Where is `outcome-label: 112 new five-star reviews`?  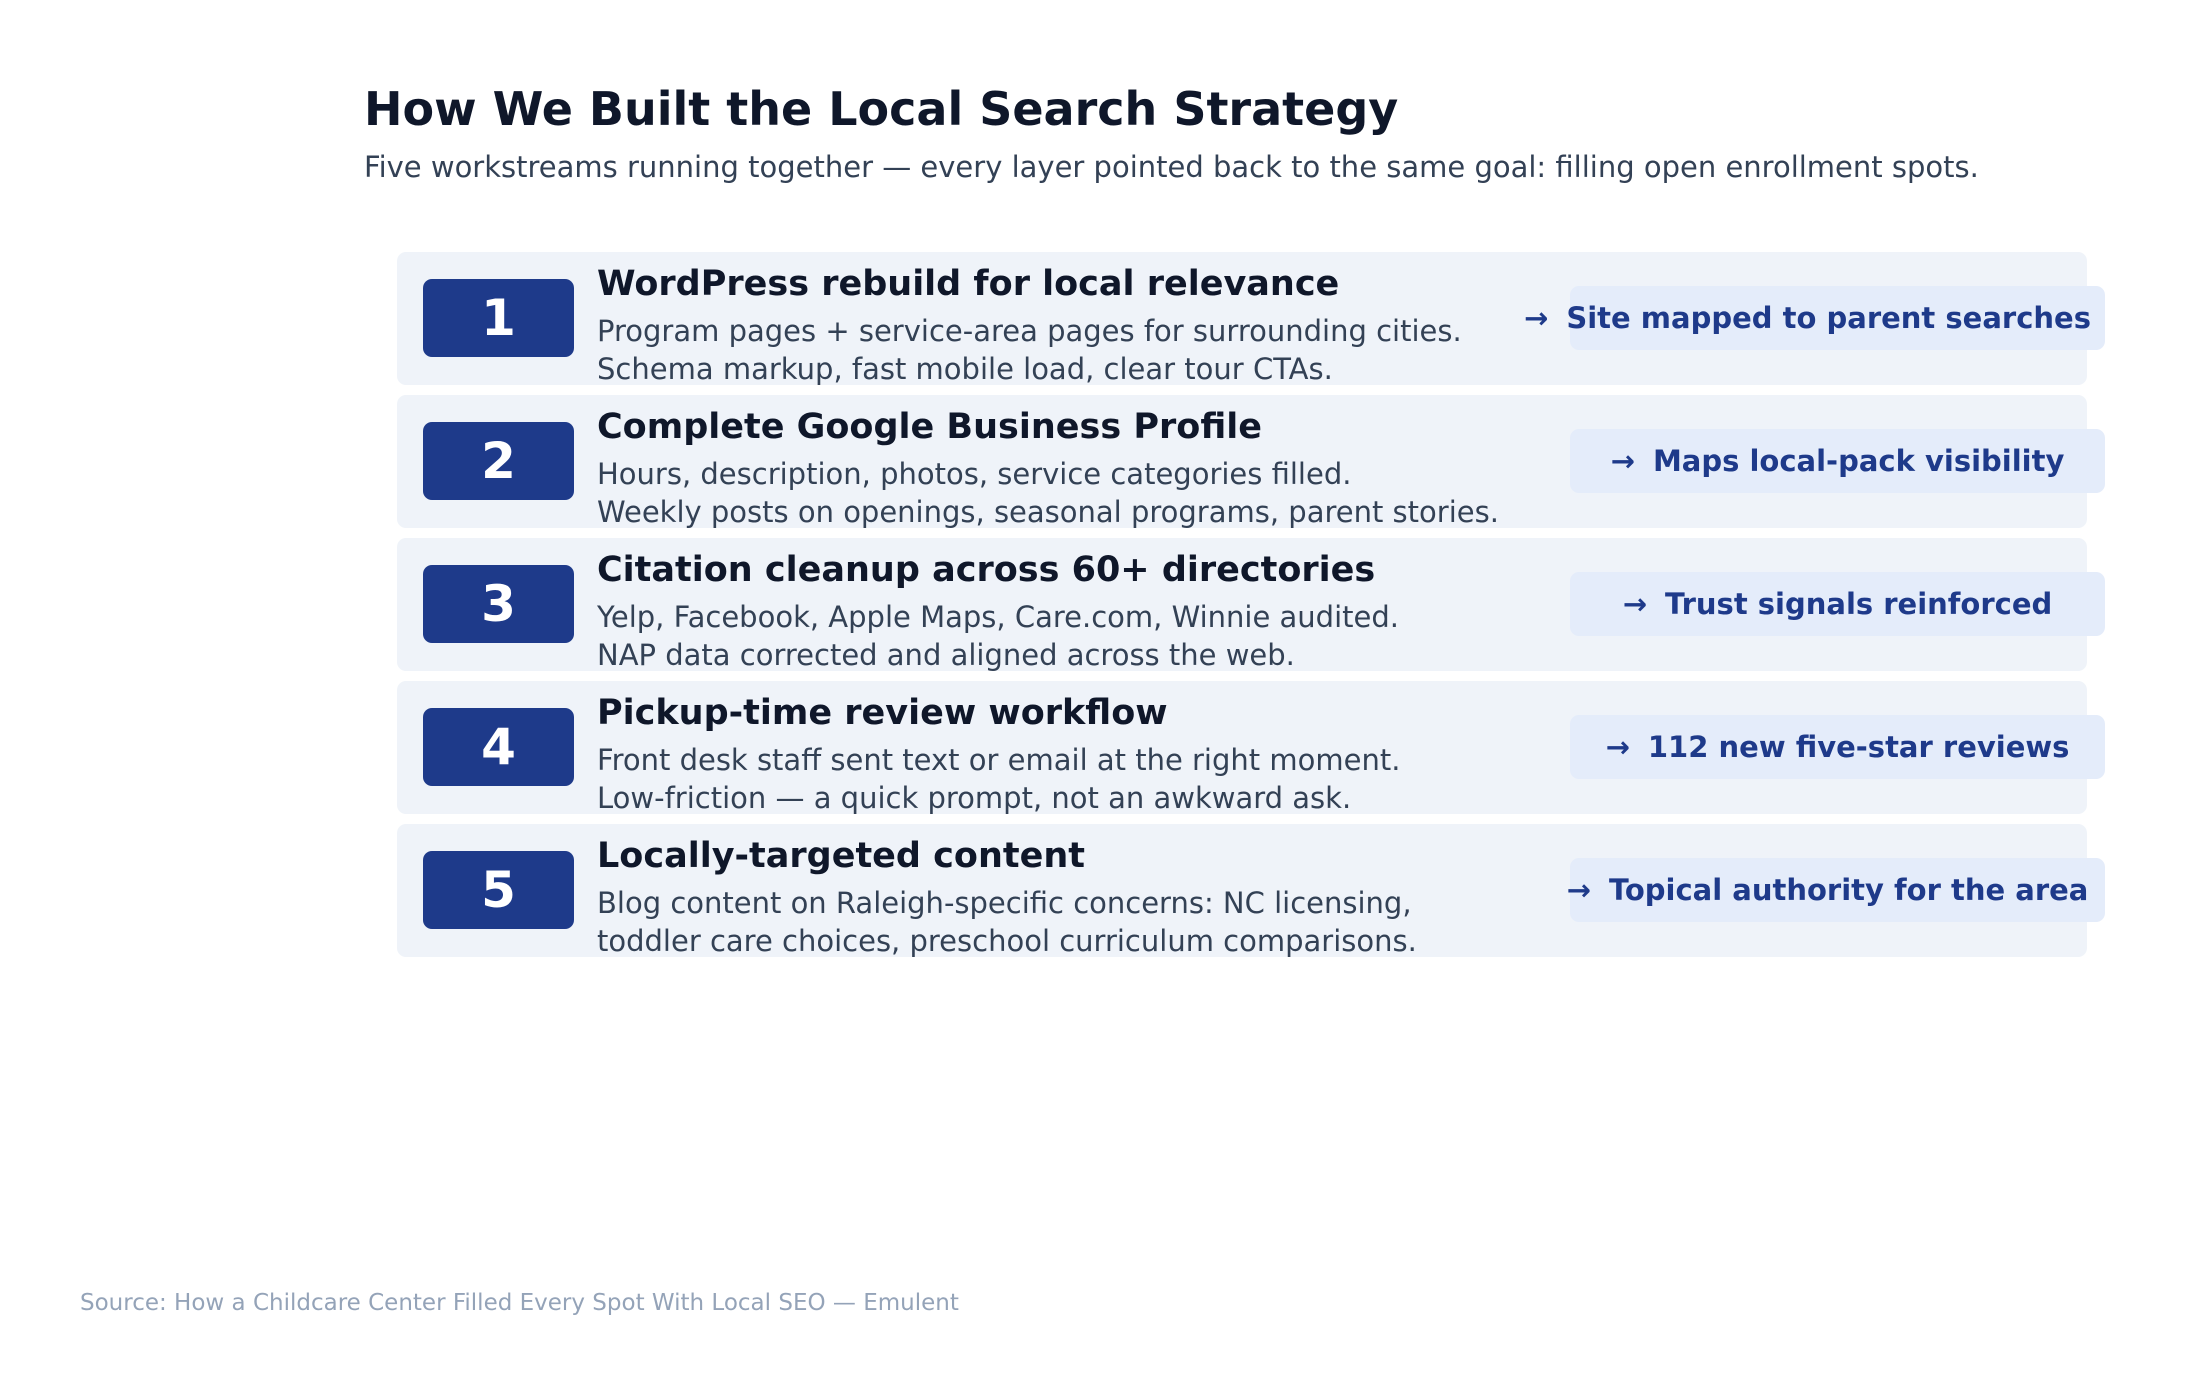 outcome-label: 112 new five-star reviews is located at coordinates (1858, 747).